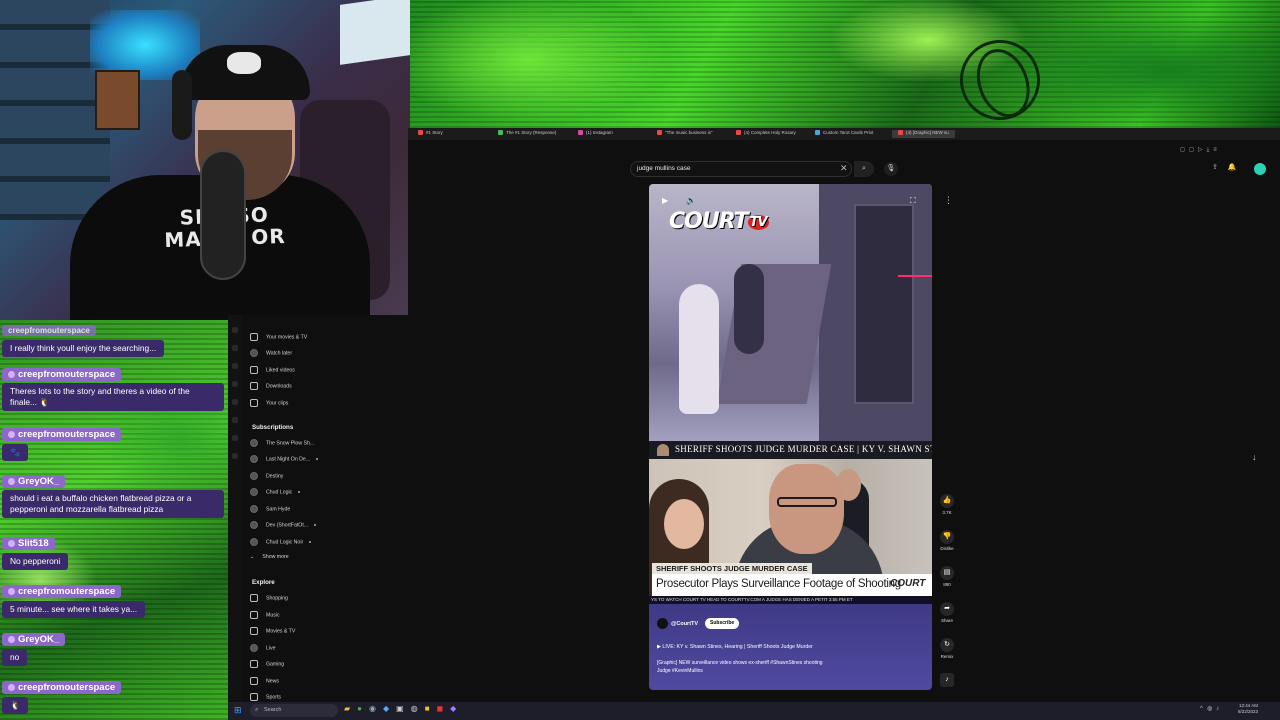 The width and height of the screenshot is (1280, 720). I want to click on fullscreen-icon: ⛶, so click(913, 201).